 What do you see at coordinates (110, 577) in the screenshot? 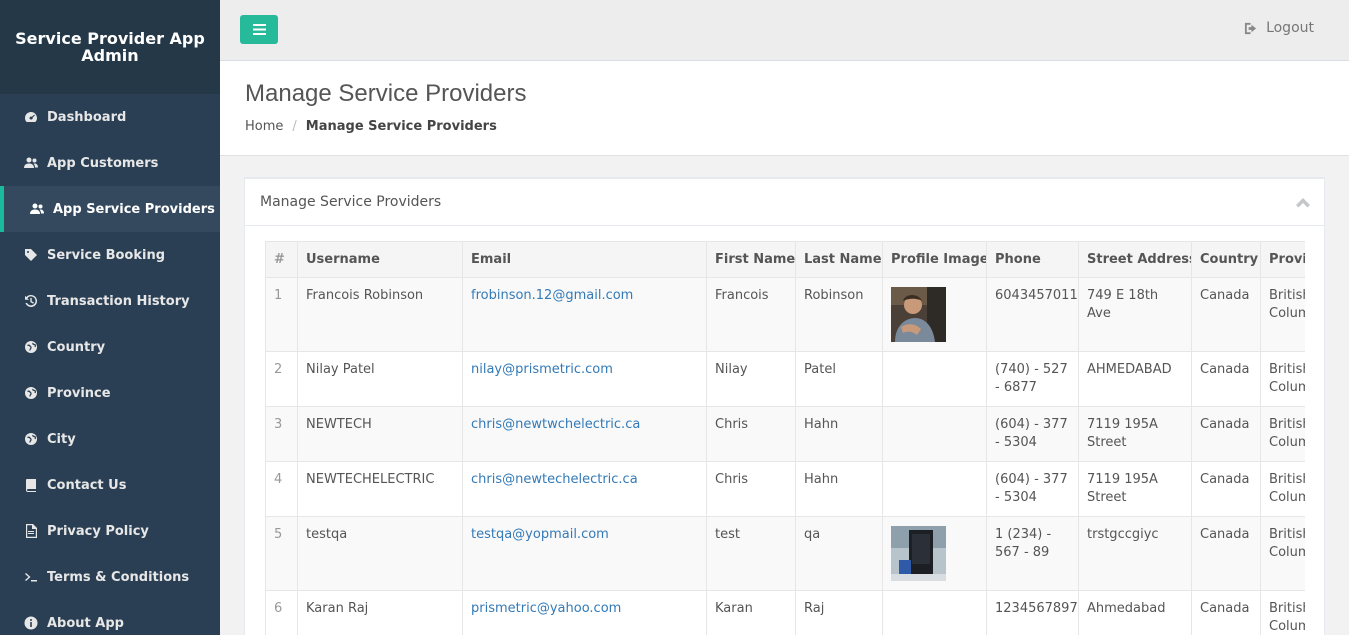
I see `sidebar-item-terms-conditions: Terms & Conditions` at bounding box center [110, 577].